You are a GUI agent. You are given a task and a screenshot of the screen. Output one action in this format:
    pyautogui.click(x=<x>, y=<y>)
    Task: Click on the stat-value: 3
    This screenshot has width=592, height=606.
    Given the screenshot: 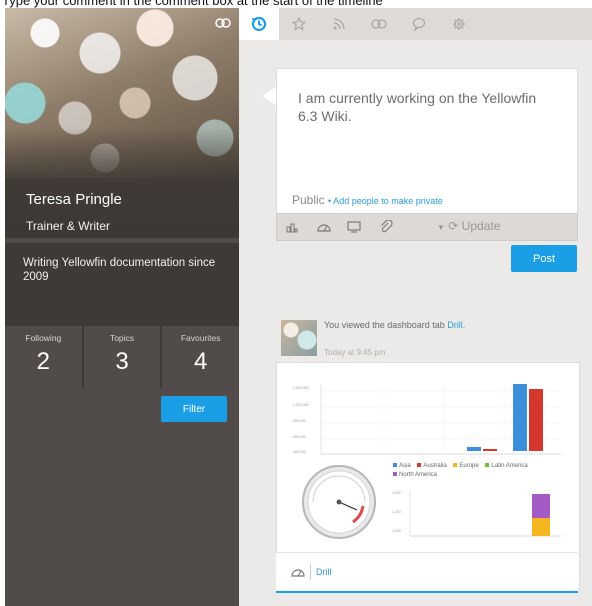 What is the action you would take?
    pyautogui.click(x=122, y=361)
    